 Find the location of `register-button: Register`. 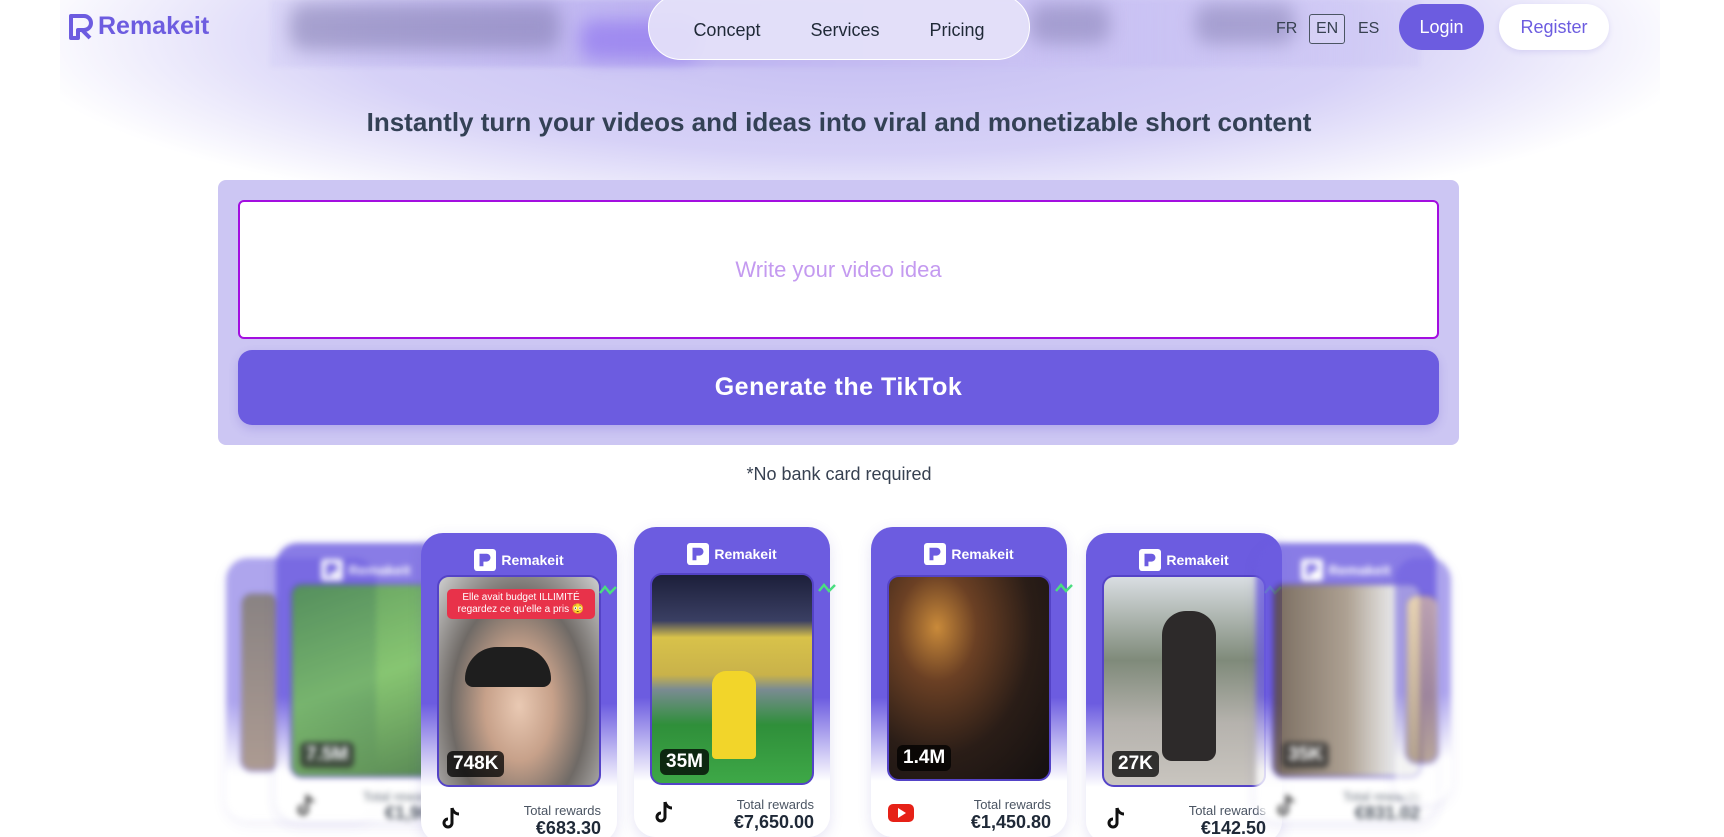

register-button: Register is located at coordinates (1554, 27).